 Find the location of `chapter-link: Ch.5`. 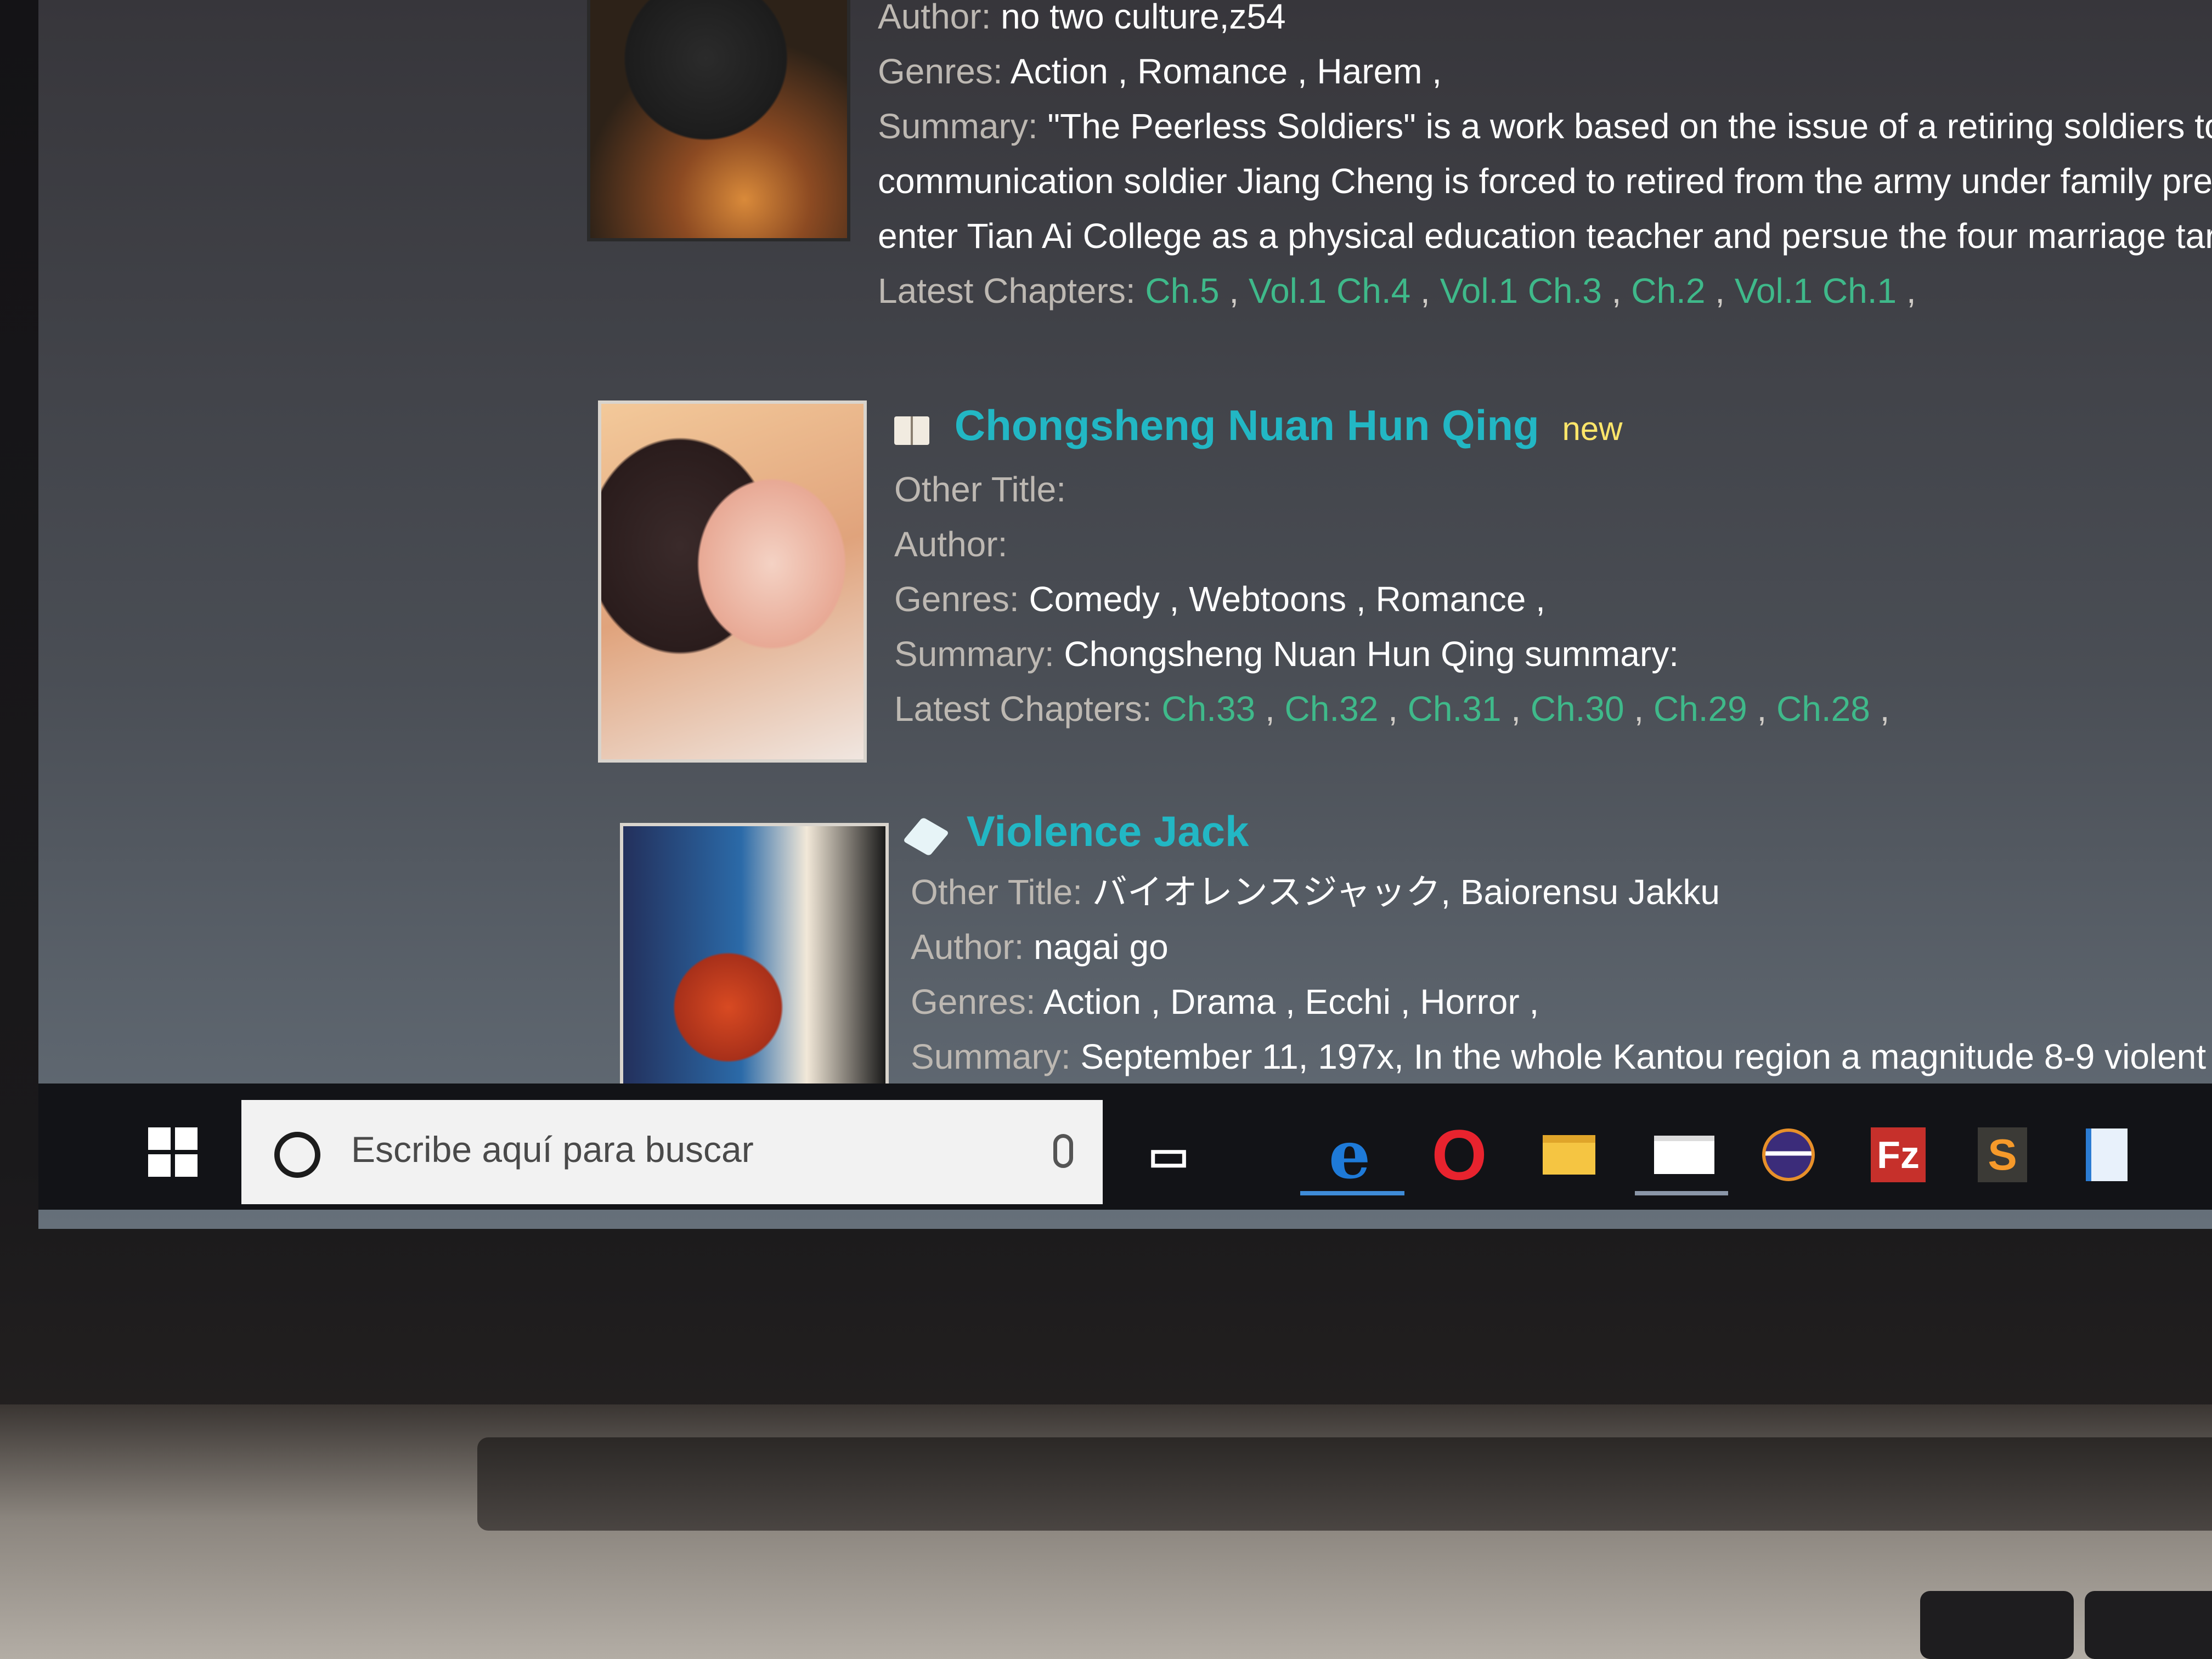

chapter-link: Ch.5 is located at coordinates (1182, 291).